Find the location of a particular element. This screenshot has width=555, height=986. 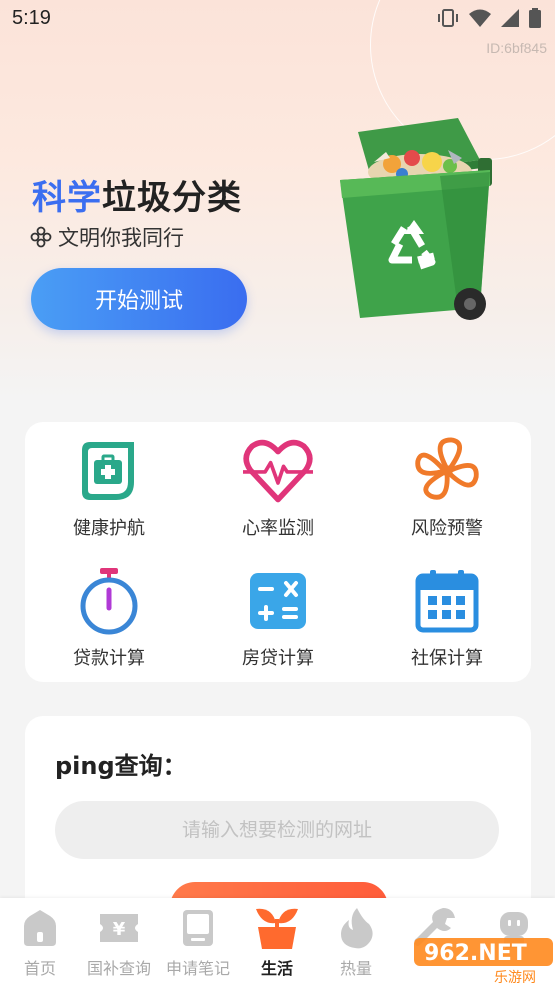

heart-rate-icon is located at coordinates (278, 471).